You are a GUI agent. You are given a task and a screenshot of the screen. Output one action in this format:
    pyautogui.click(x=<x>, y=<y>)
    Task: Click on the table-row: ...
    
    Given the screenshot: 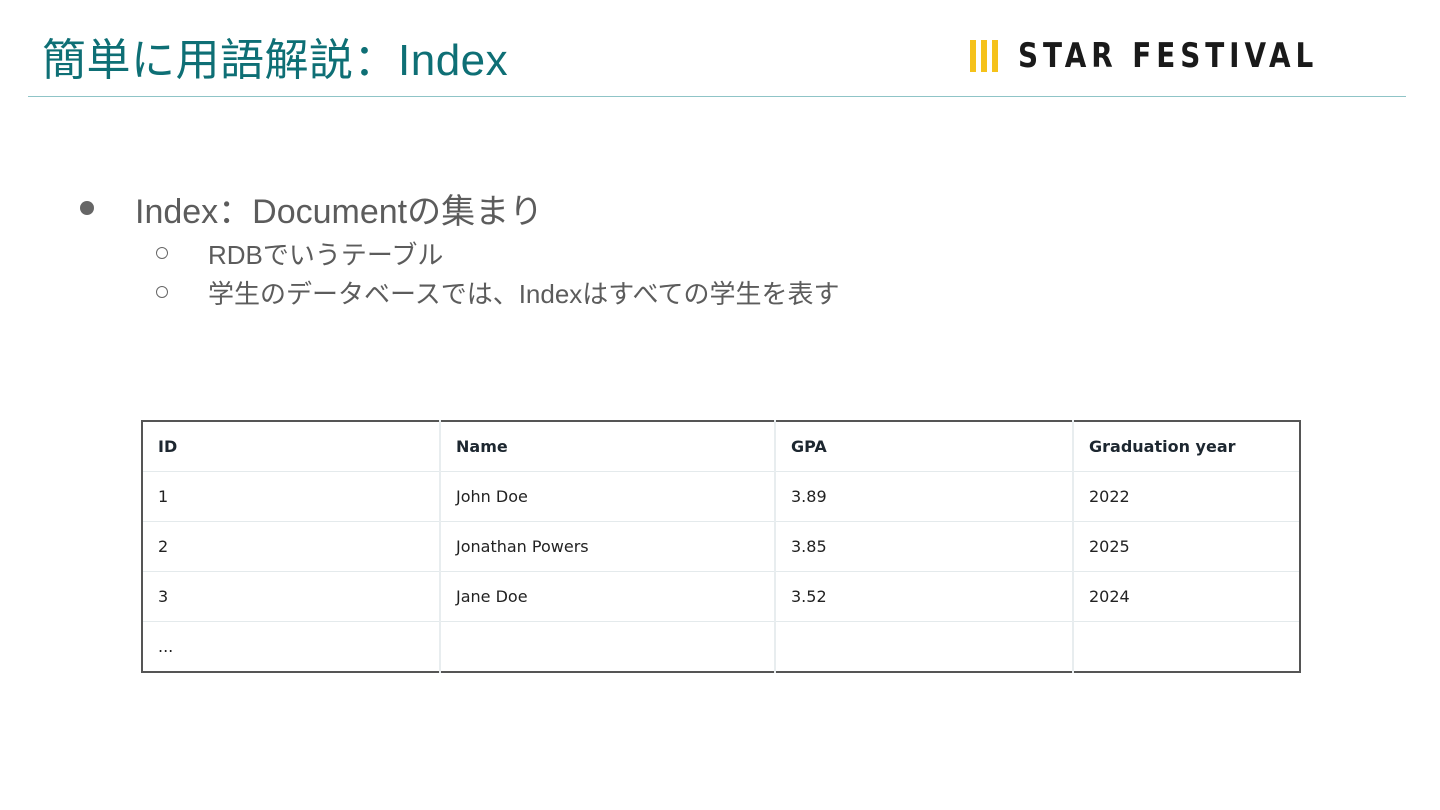 What is the action you would take?
    pyautogui.click(x=721, y=647)
    